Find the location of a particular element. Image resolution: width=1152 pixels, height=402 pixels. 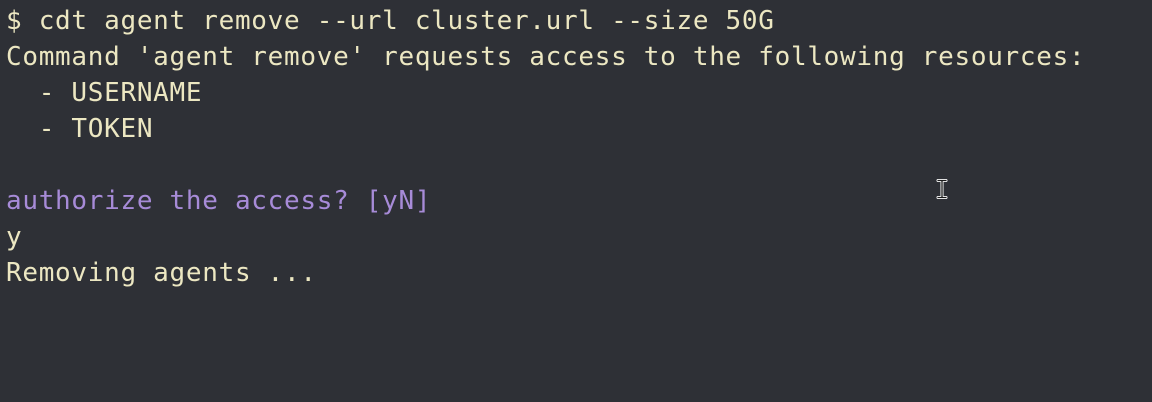

authorize-prompt: authorize the access? [yN] is located at coordinates (219, 201).